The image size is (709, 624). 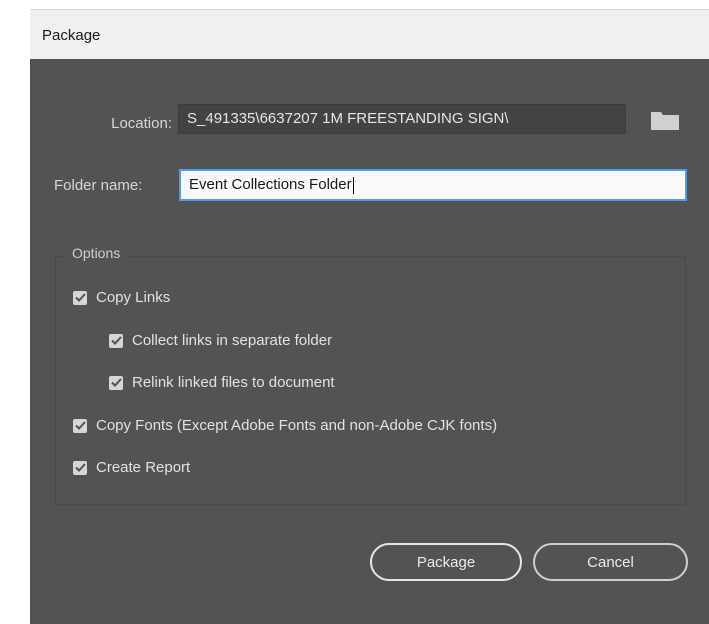 I want to click on relink-files-label: Relink linked files to document, so click(x=233, y=382).